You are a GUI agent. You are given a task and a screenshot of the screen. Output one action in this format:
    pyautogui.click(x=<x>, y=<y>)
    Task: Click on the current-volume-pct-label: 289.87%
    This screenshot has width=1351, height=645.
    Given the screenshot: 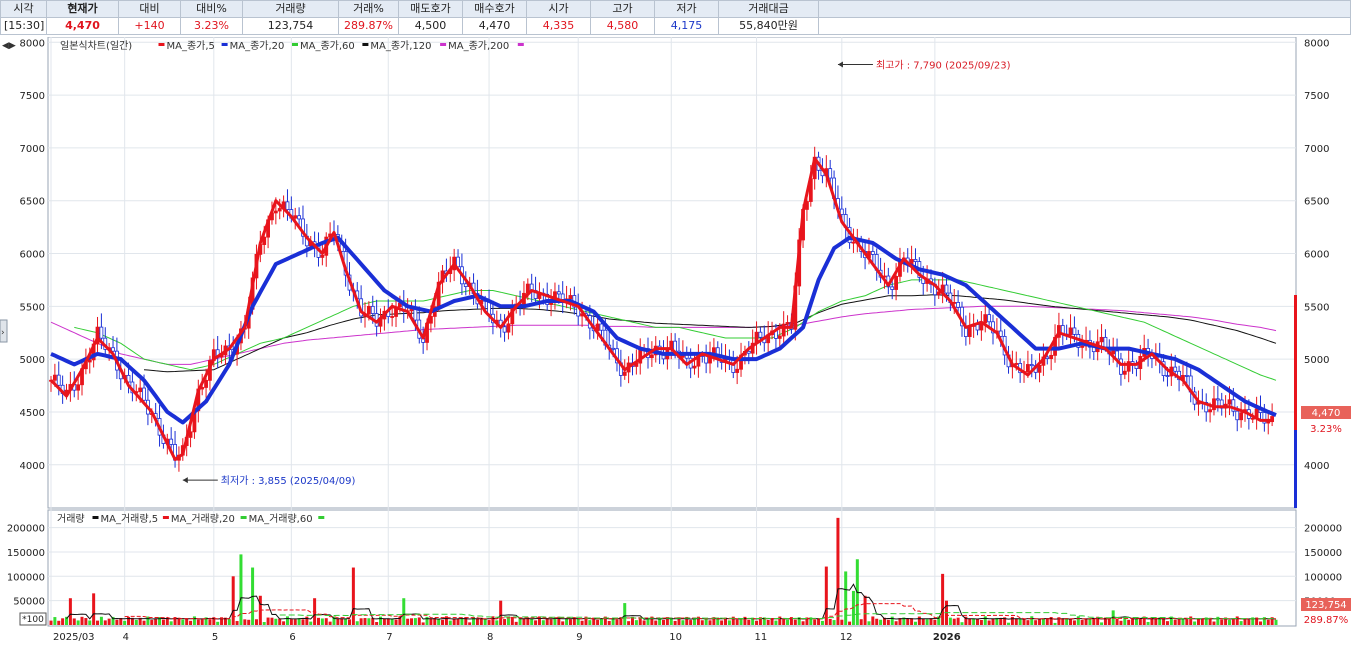 What is the action you would take?
    pyautogui.click(x=1326, y=620)
    